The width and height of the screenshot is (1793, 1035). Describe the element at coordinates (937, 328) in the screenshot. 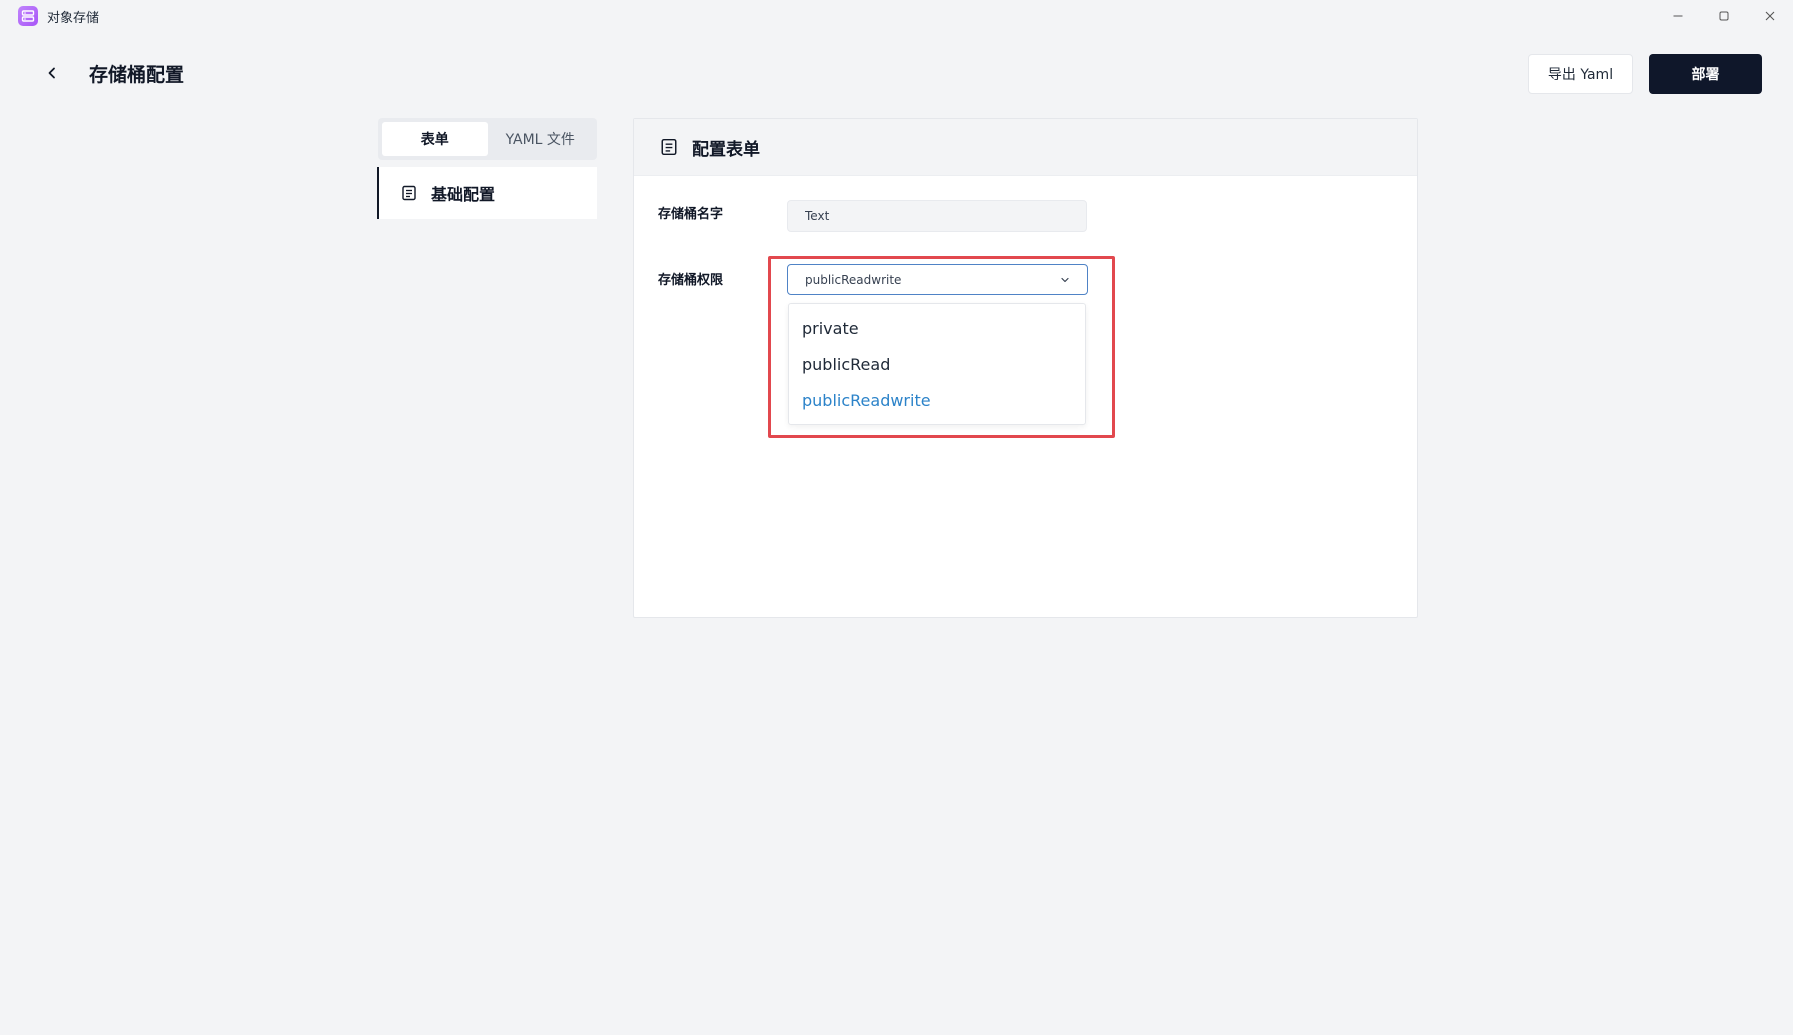

I see `option-private: private` at that location.